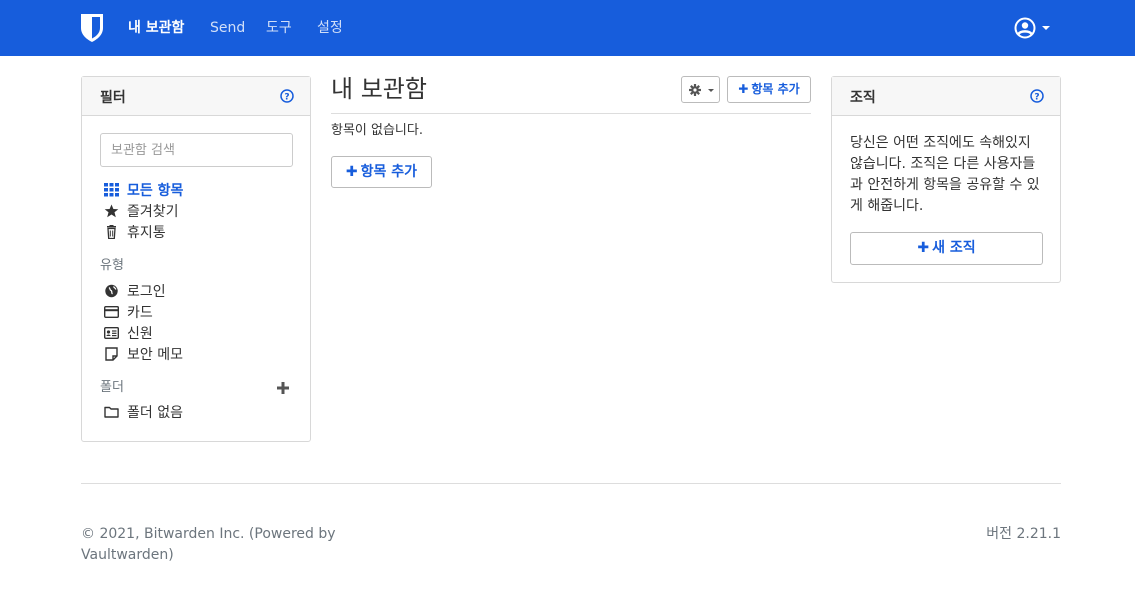 The height and width of the screenshot is (605, 1135). I want to click on add-item-button-header: ✚ 항목 추가, so click(769, 89).